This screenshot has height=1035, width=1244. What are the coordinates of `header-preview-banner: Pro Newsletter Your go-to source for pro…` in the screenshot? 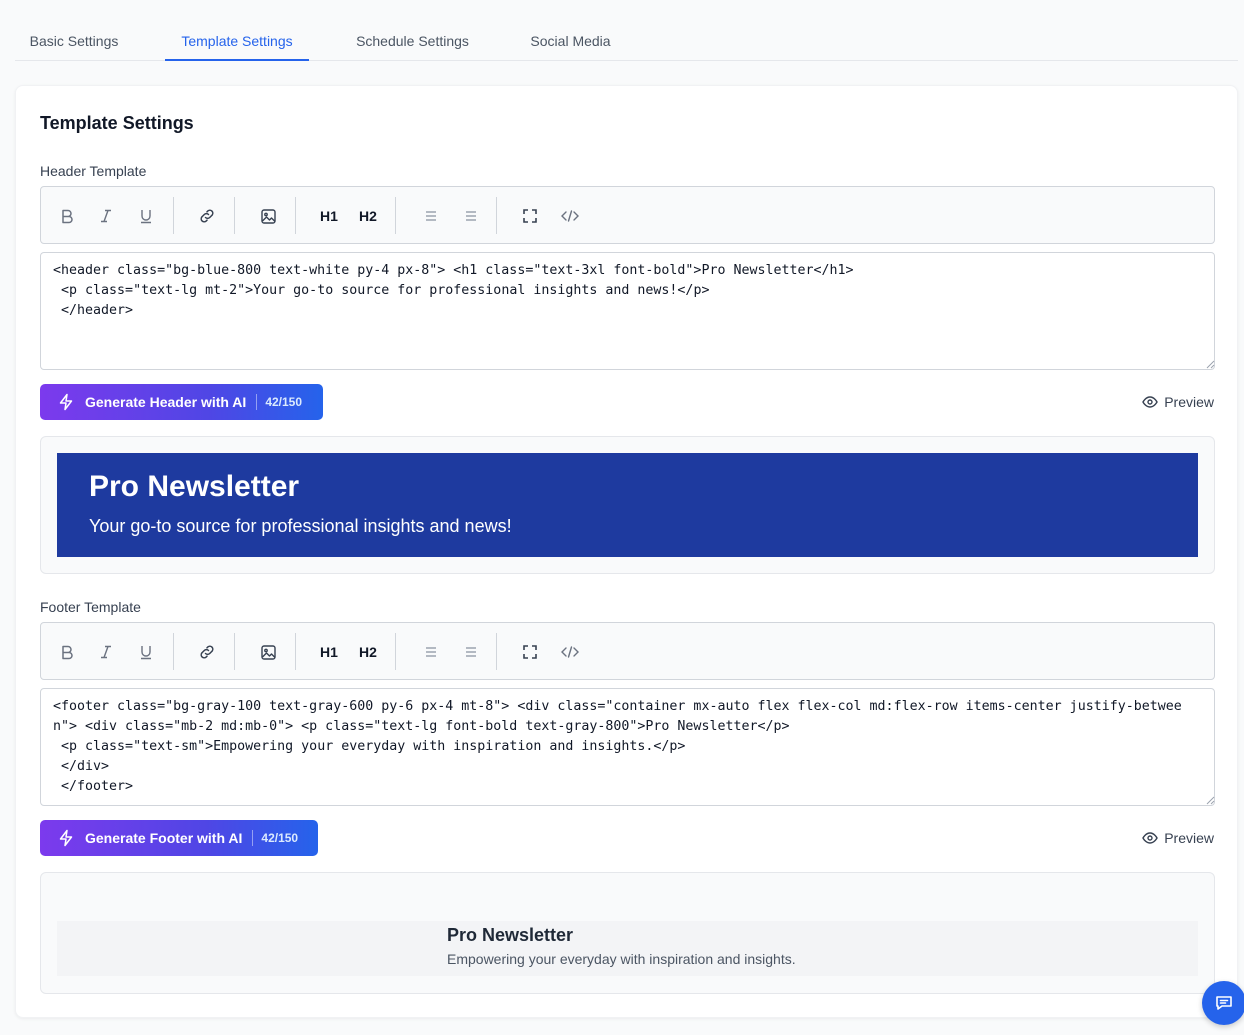 It's located at (627, 505).